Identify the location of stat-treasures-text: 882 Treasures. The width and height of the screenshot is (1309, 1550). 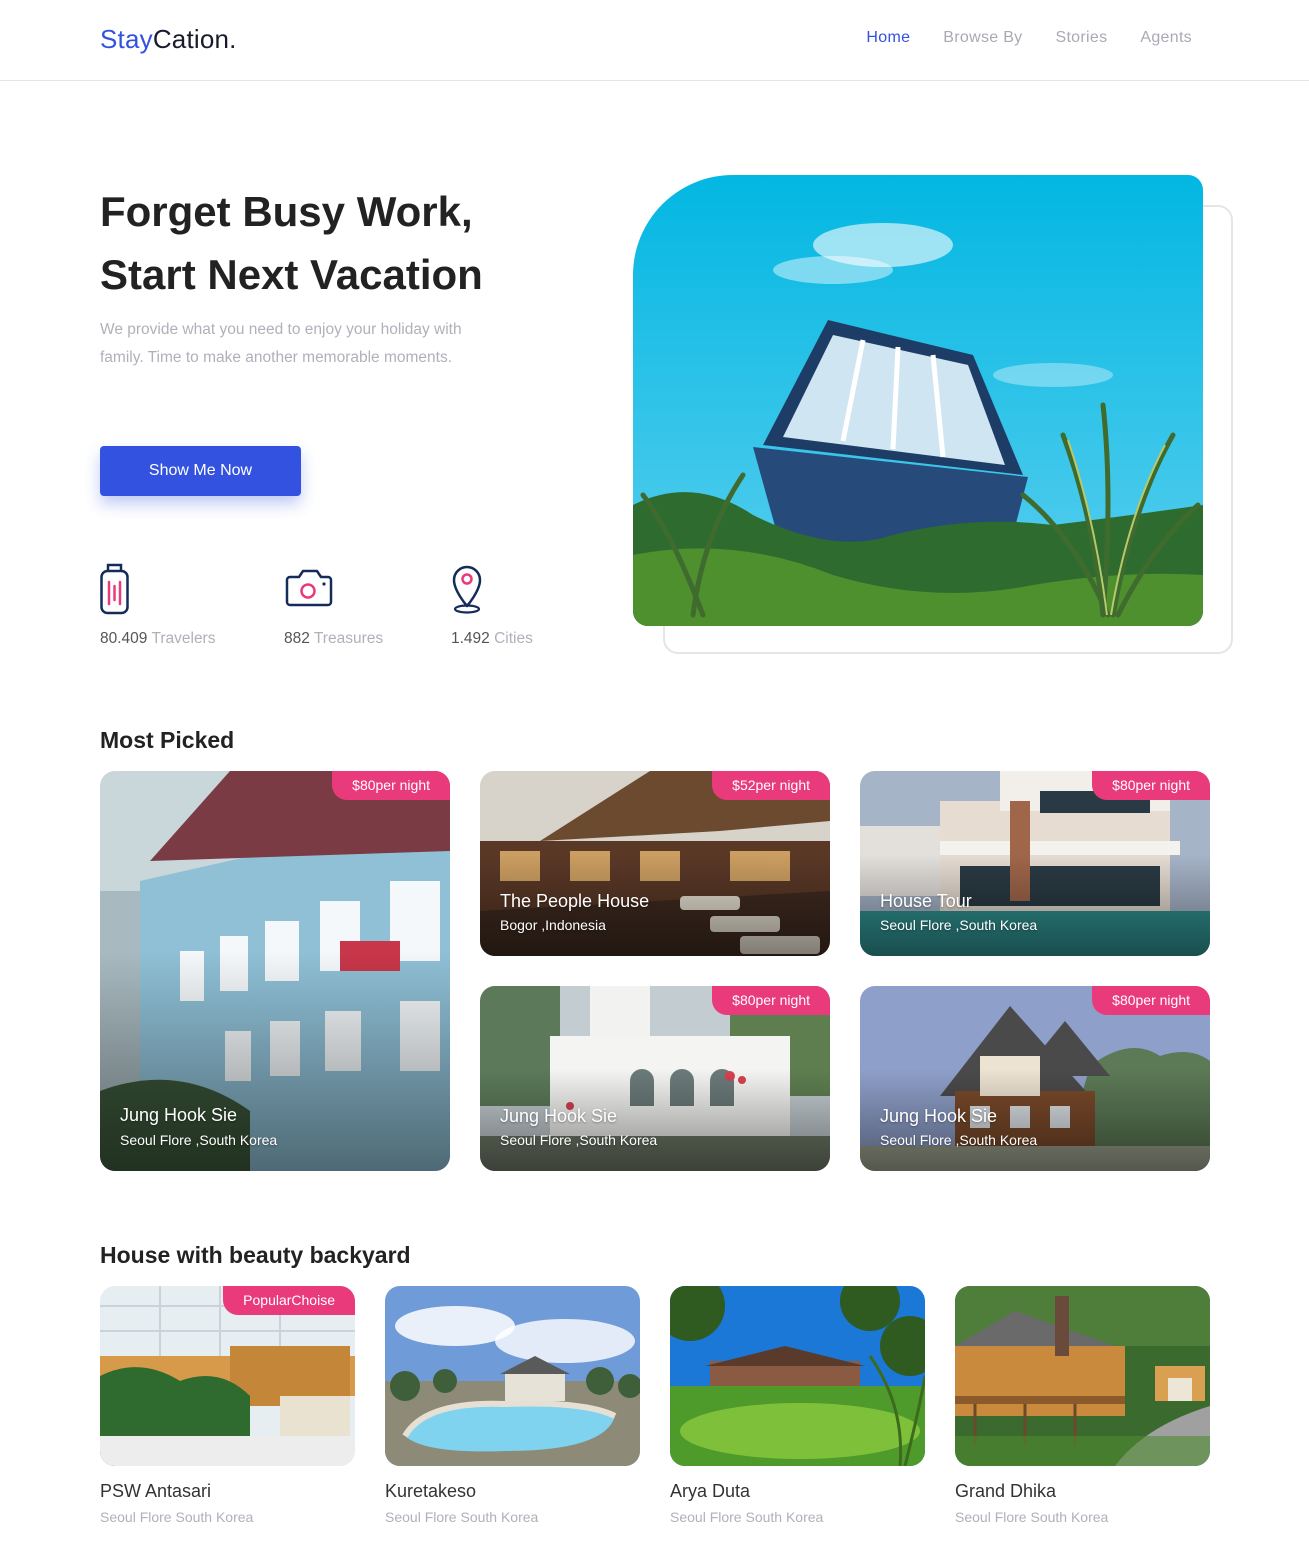
(333, 639).